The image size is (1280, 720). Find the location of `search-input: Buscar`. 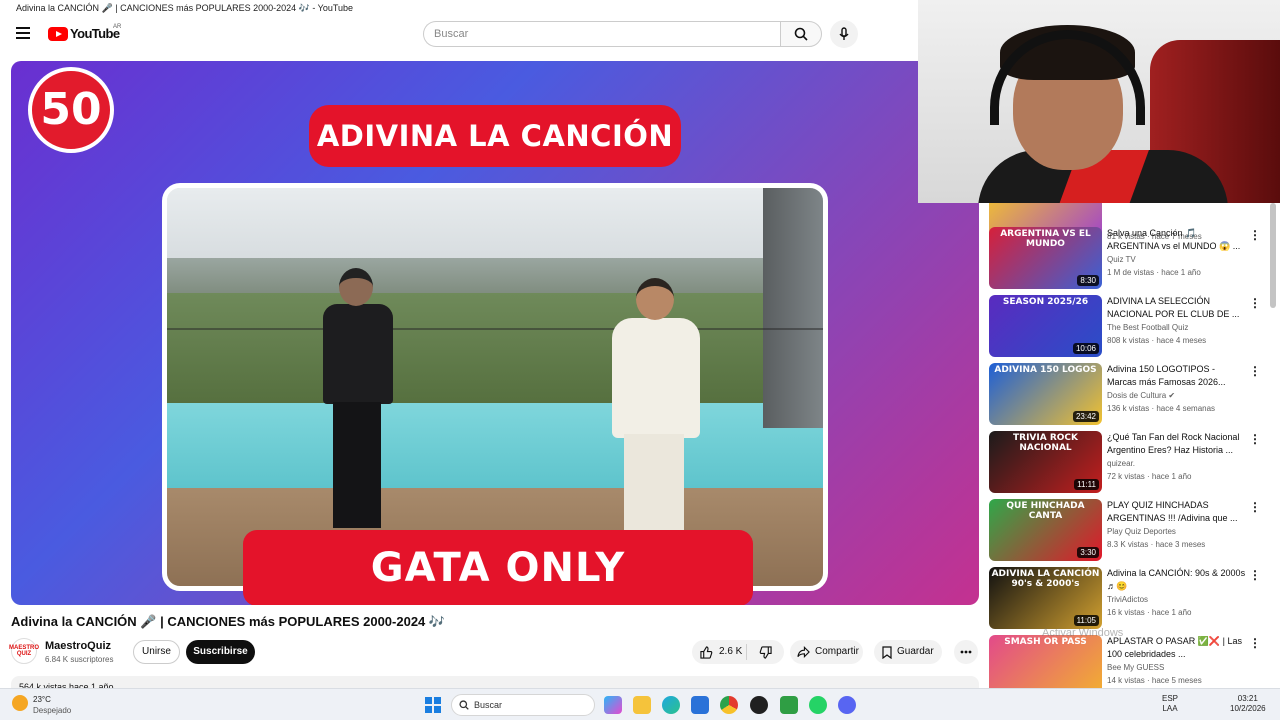

search-input: Buscar is located at coordinates (601, 34).